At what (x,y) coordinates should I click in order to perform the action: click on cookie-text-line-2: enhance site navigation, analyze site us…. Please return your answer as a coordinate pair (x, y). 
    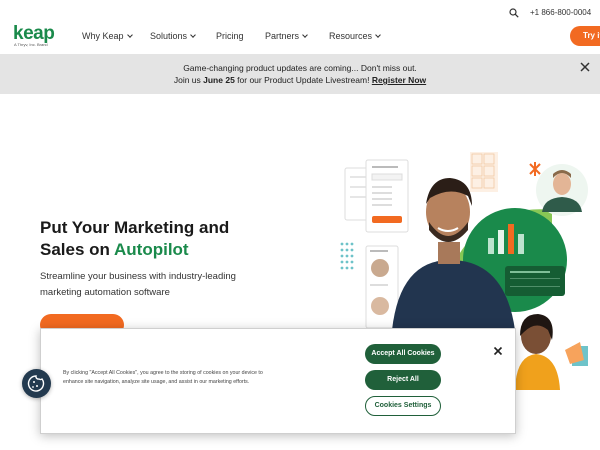
    Looking at the image, I should click on (156, 382).